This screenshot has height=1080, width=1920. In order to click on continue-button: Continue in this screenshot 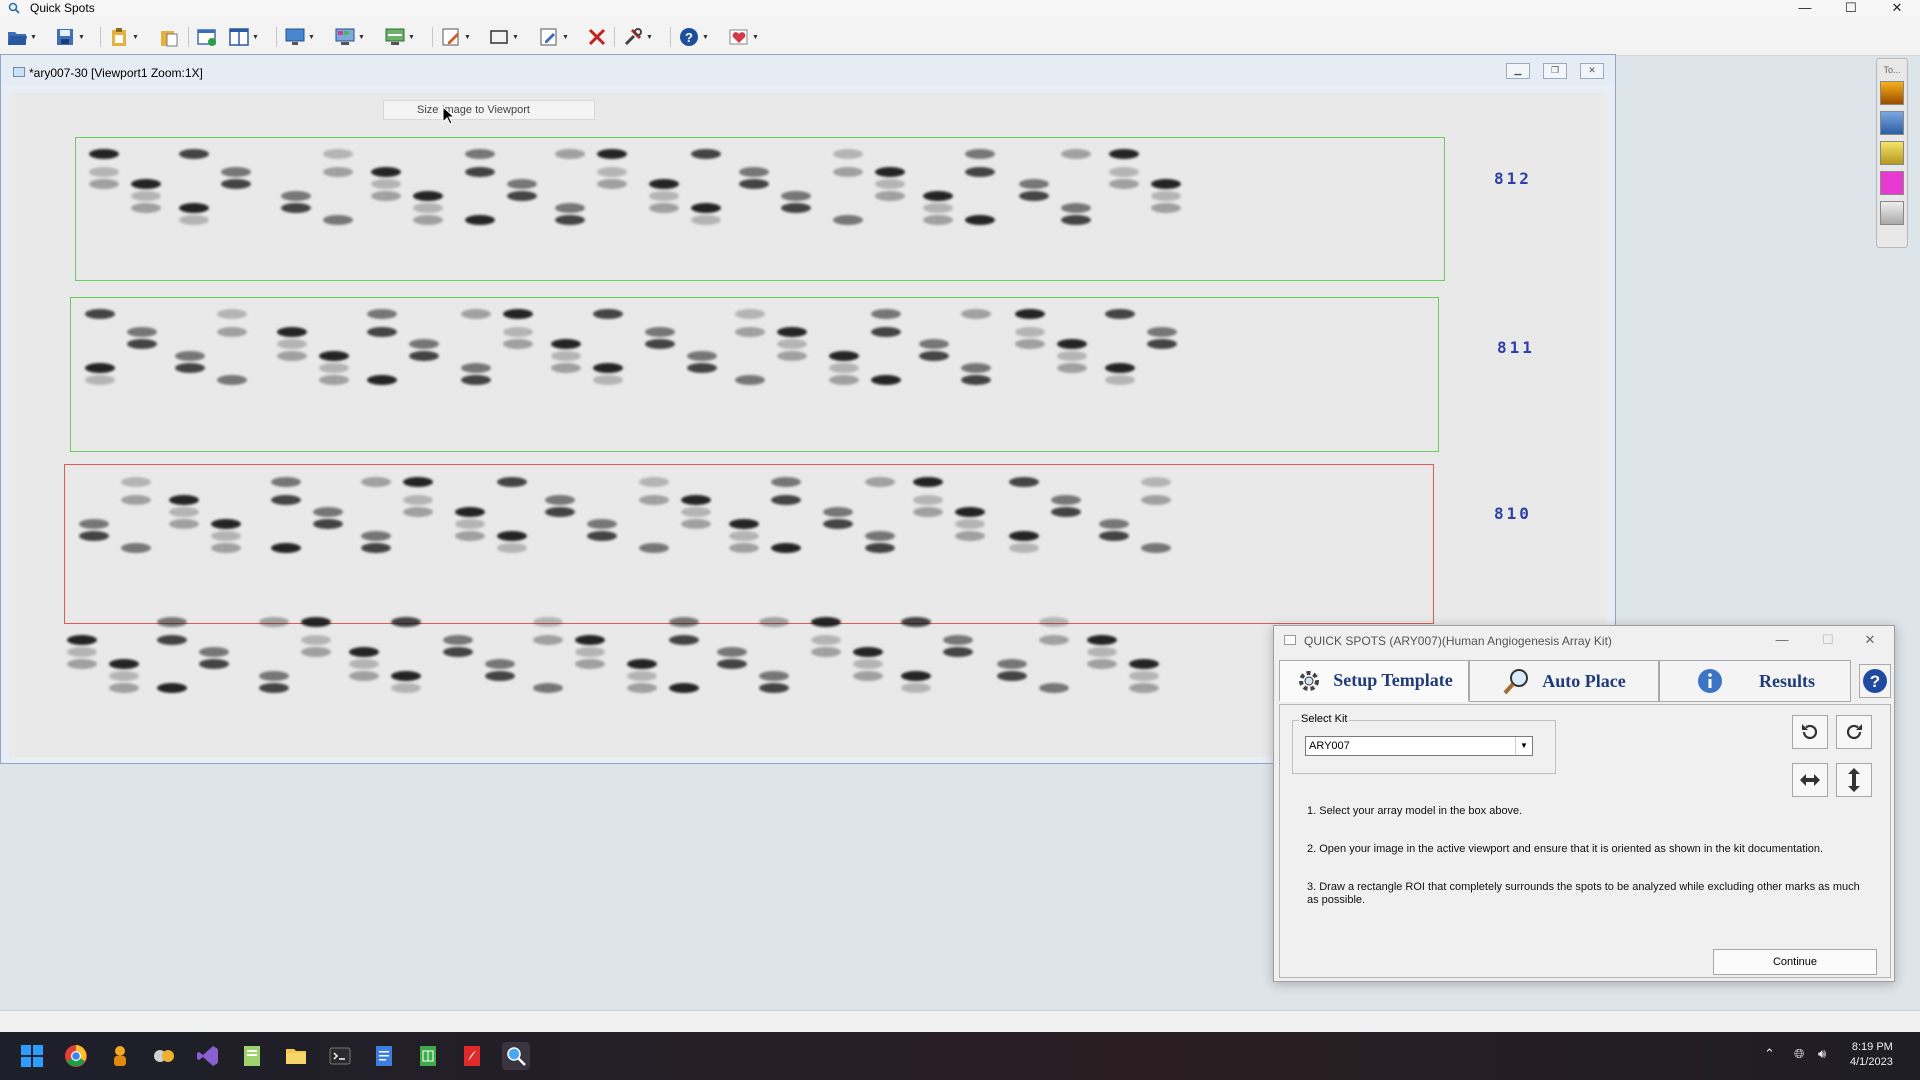, I will do `click(1795, 962)`.